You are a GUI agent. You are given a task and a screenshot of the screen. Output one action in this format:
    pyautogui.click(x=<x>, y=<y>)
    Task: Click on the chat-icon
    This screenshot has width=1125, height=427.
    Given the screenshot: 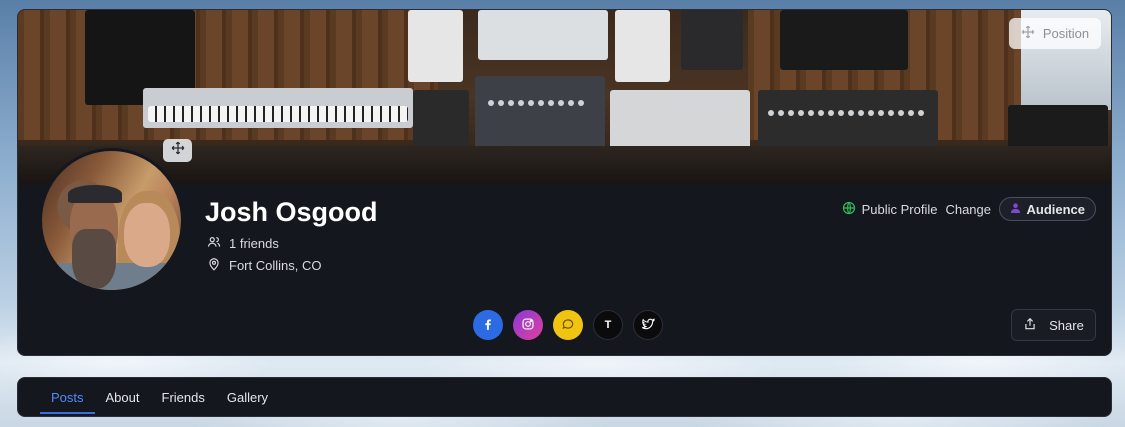 What is the action you would take?
    pyautogui.click(x=568, y=325)
    